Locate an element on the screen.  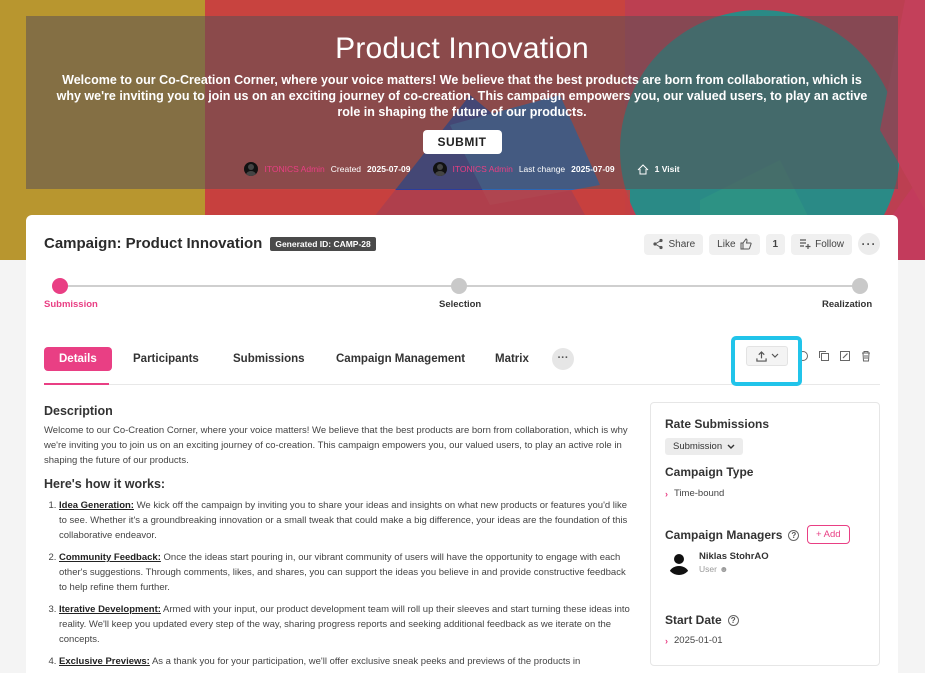
campaign-type-value: Time-bound is located at coordinates (699, 493).